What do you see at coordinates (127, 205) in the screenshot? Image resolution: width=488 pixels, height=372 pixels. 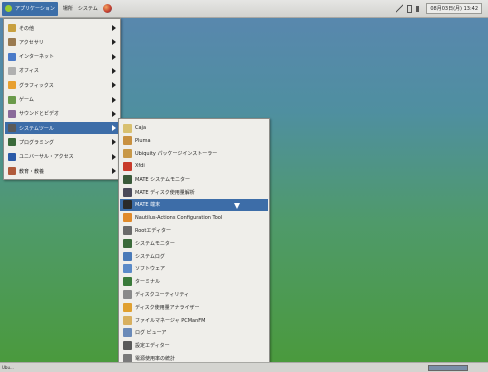 I see `terminal-icon` at bounding box center [127, 205].